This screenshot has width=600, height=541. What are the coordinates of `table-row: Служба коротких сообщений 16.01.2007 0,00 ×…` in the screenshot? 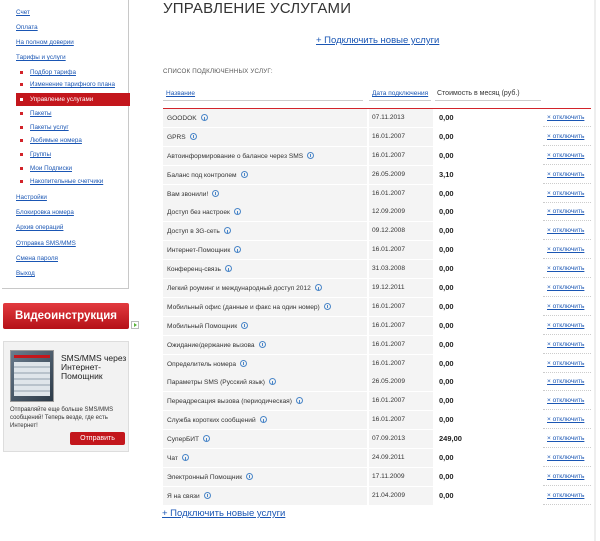 It's located at (378, 421).